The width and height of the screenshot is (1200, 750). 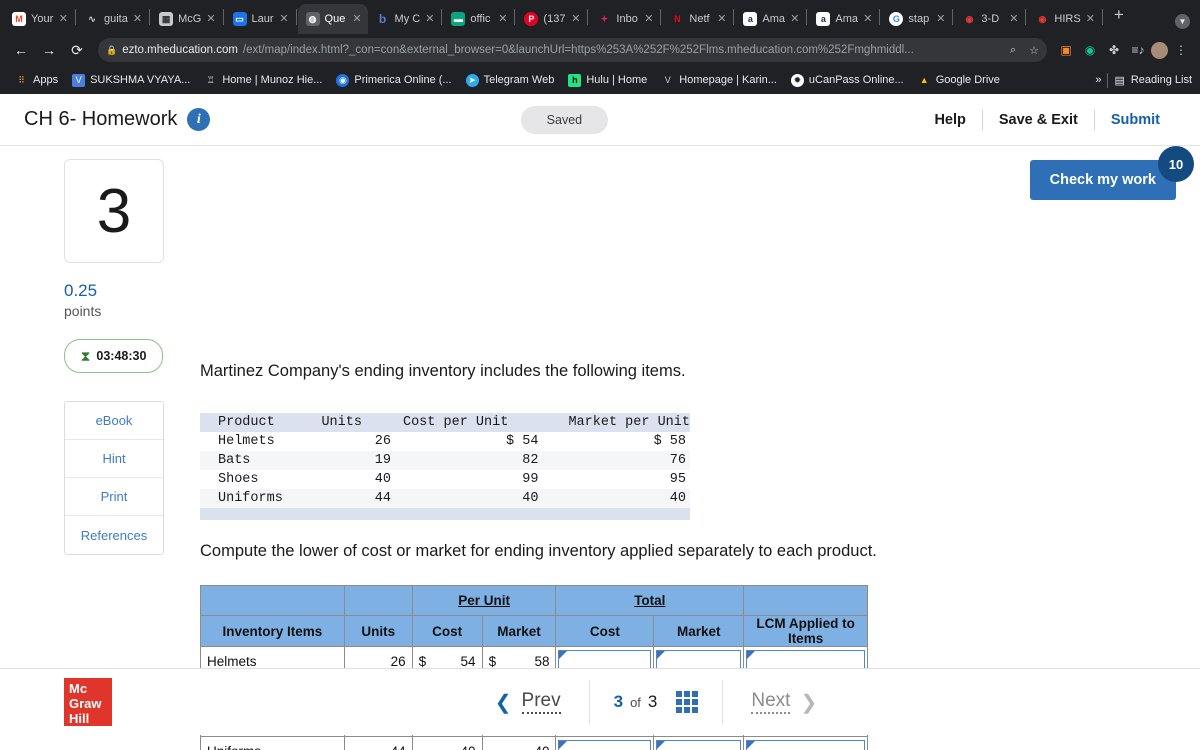 I want to click on input-cell-lcm, so click(x=805, y=743).